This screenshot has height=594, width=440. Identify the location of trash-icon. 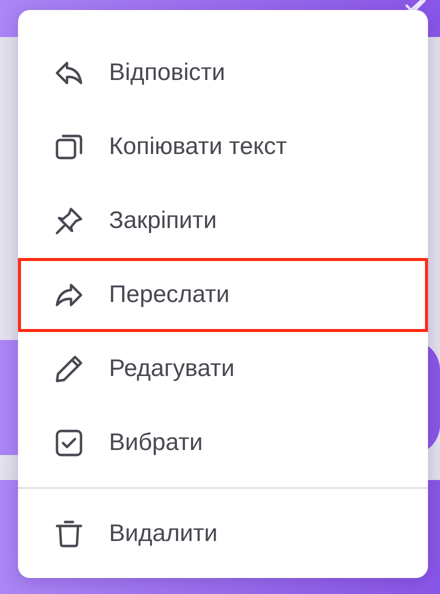
(69, 534).